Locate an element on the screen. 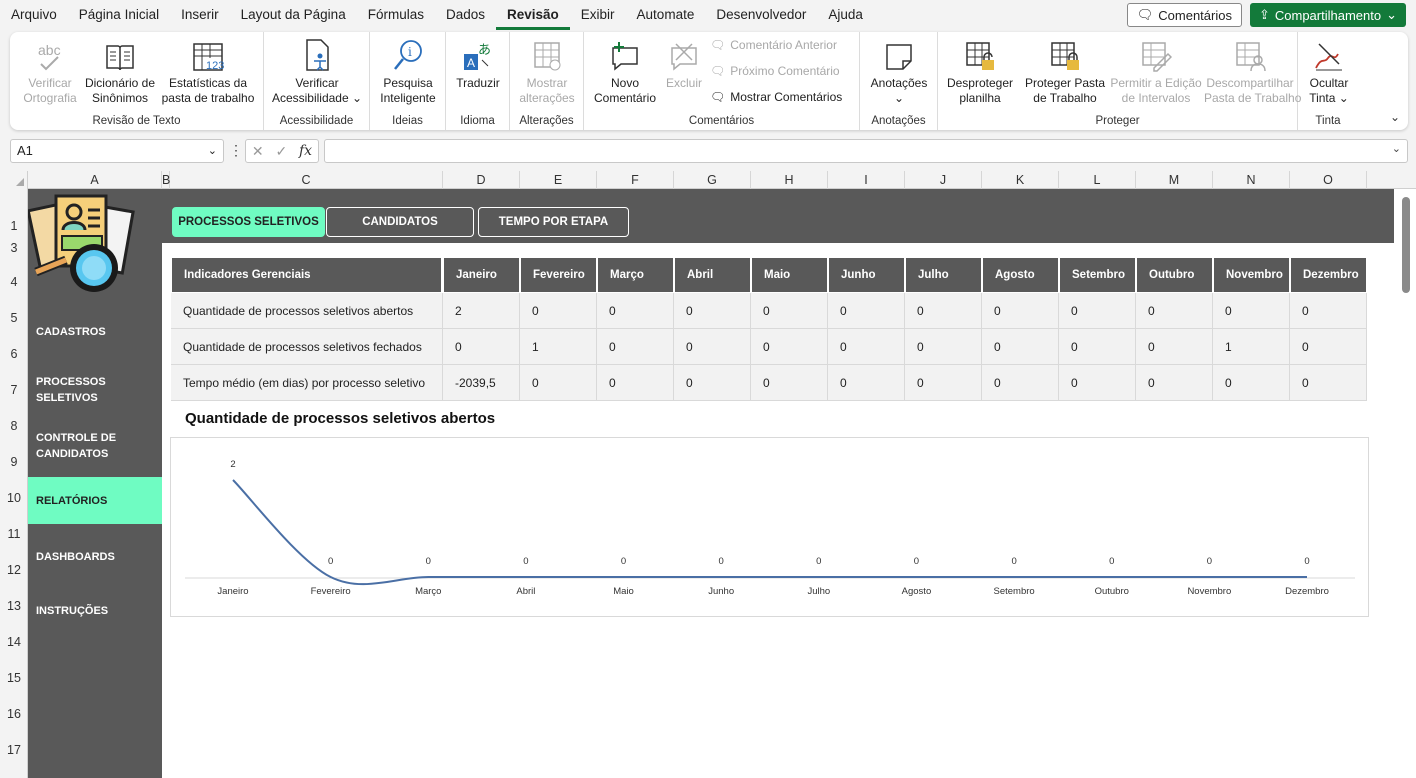 This screenshot has height=778, width=1416. mostrar-alteracoes-label: Mostrar alterações is located at coordinates (547, 90).